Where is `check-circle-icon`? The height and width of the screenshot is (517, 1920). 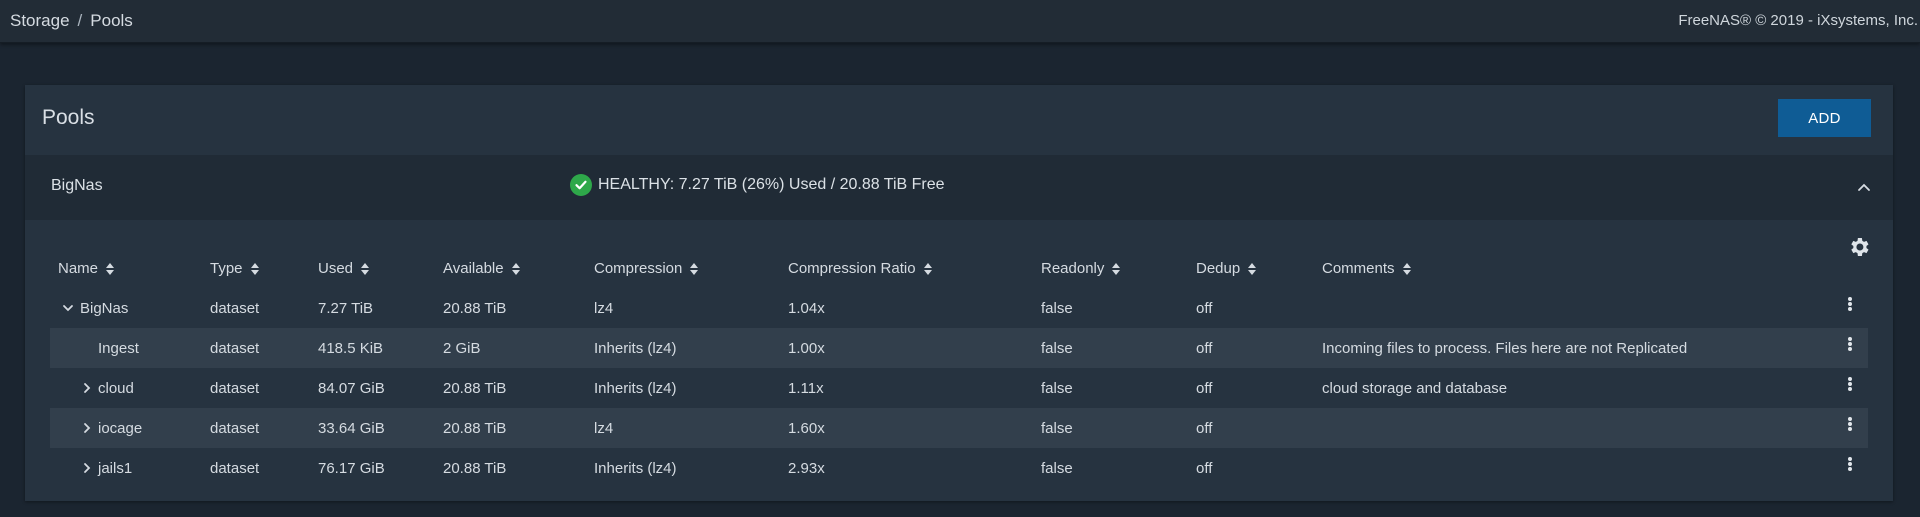
check-circle-icon is located at coordinates (581, 185).